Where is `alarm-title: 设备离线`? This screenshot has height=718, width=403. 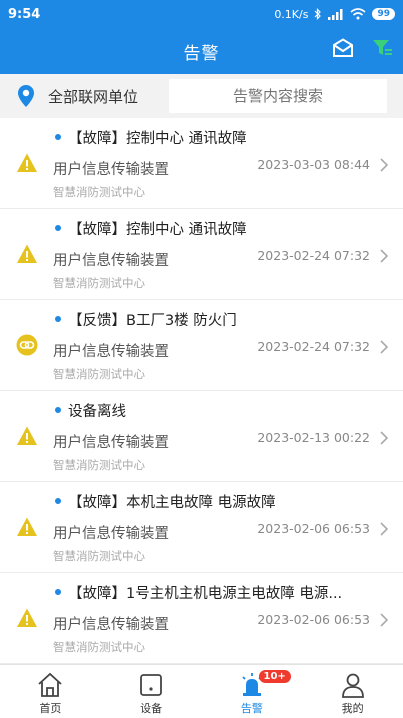 alarm-title: 设备离线 is located at coordinates (97, 412).